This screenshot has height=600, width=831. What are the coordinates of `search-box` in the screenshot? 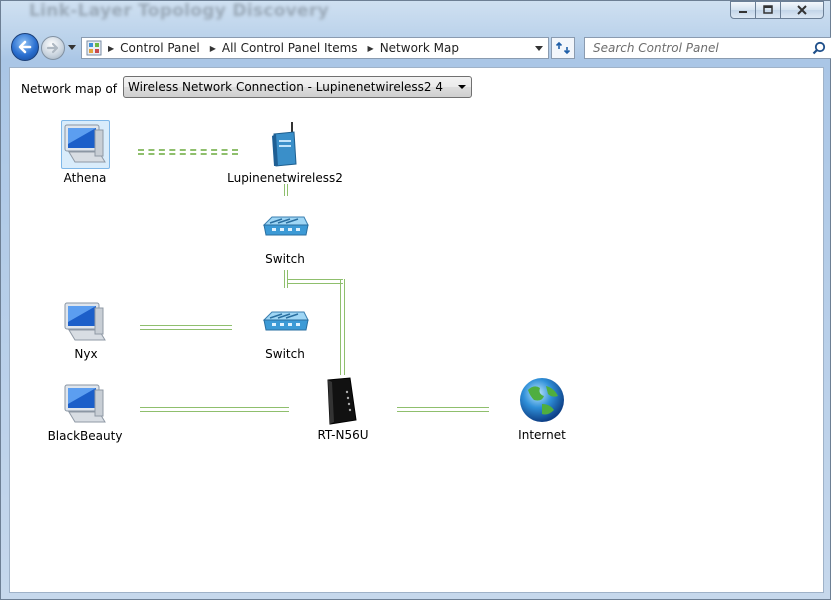 It's located at (707, 48).